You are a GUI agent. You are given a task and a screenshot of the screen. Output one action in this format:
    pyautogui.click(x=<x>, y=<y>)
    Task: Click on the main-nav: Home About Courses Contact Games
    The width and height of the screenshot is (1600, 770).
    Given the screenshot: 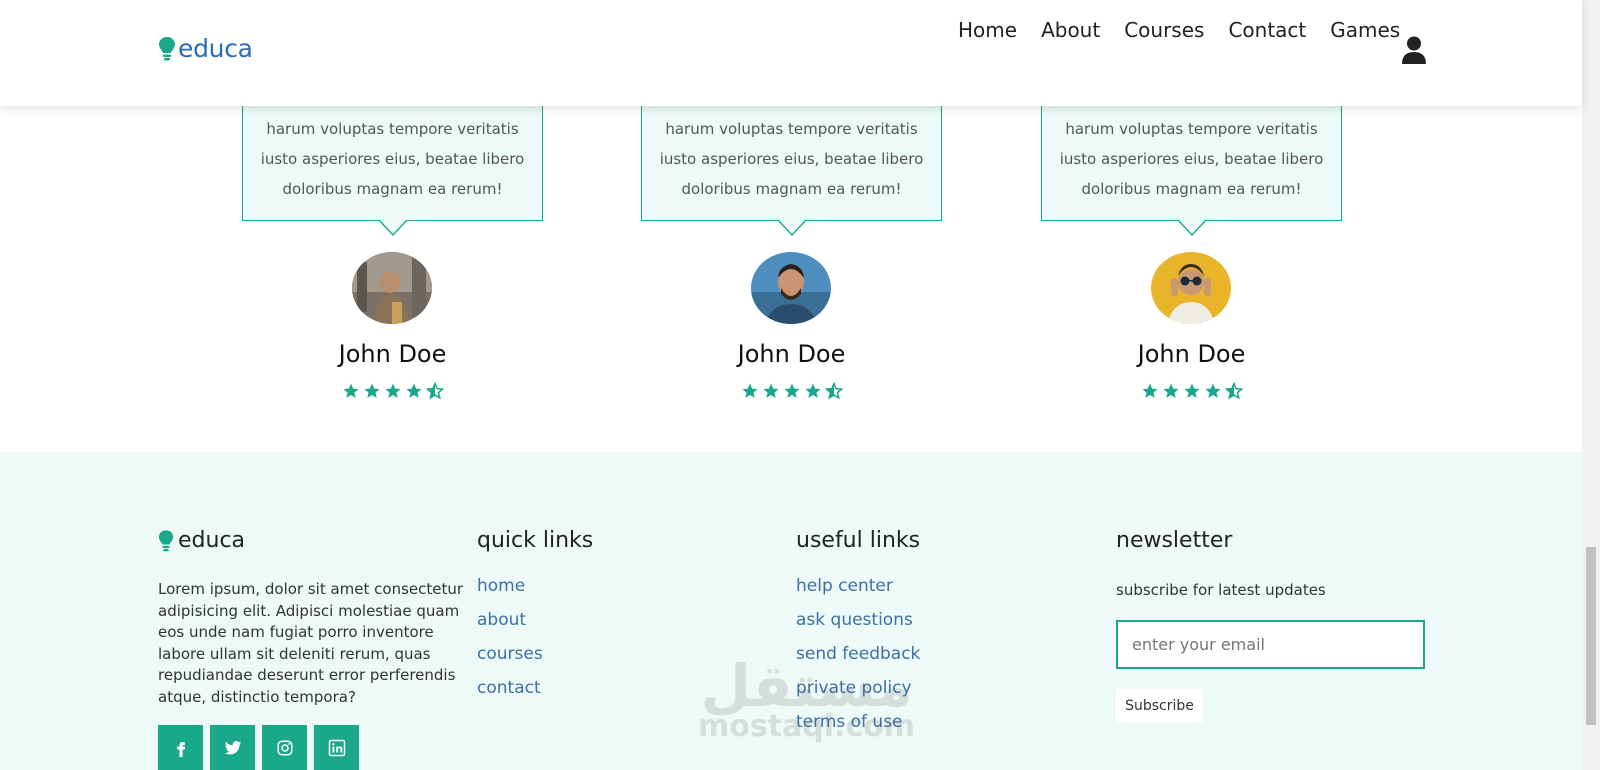 What is the action you would take?
    pyautogui.click(x=1179, y=30)
    